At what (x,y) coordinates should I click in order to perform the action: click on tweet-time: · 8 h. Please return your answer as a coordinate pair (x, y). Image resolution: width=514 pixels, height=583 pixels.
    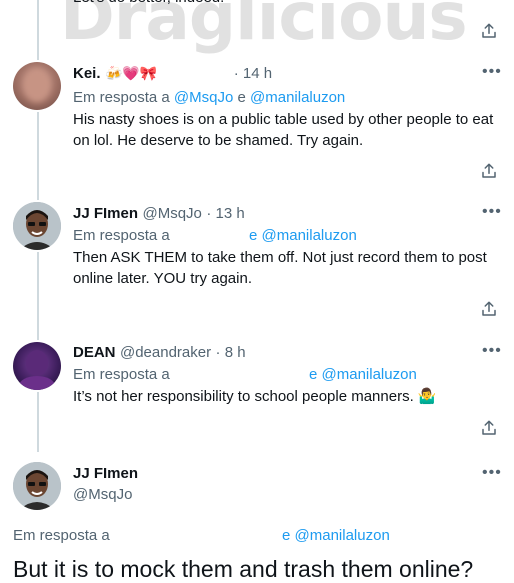
    Looking at the image, I should click on (231, 352).